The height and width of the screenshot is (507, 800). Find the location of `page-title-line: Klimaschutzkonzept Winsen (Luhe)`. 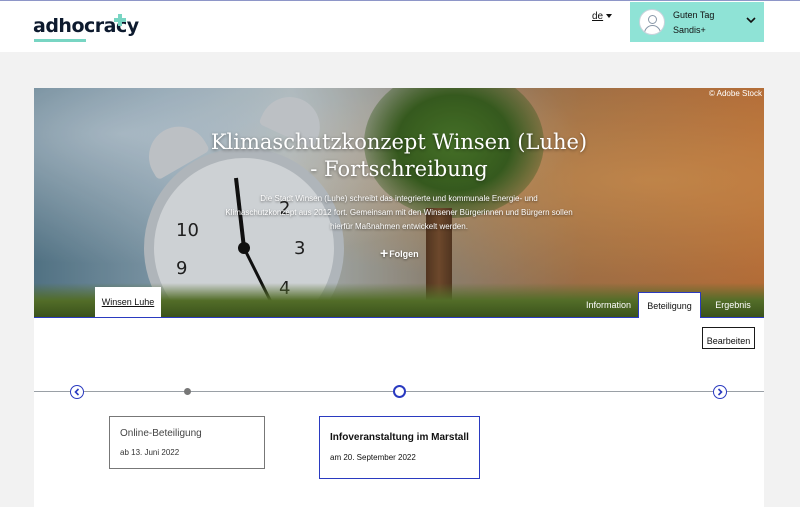

page-title-line: Klimaschutzkonzept Winsen (Luhe) is located at coordinates (399, 142).